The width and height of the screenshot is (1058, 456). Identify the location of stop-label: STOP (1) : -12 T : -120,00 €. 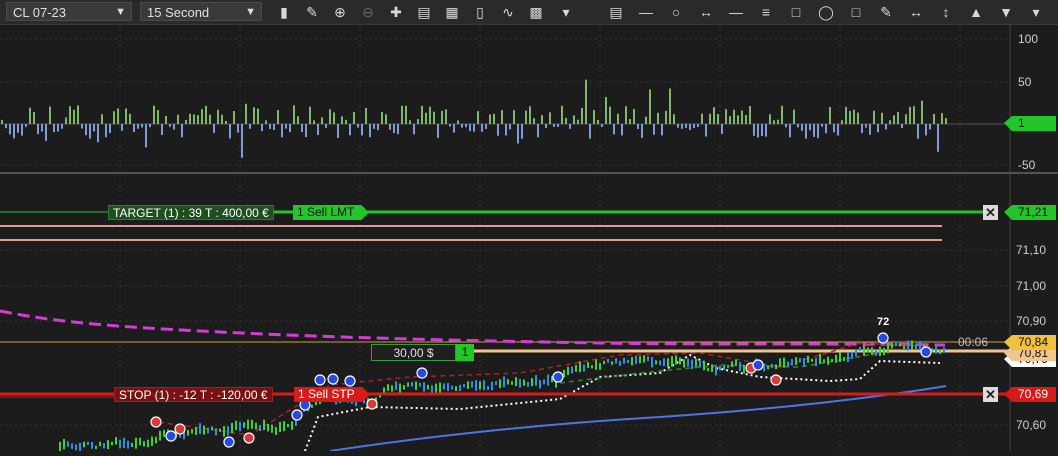
(193, 394).